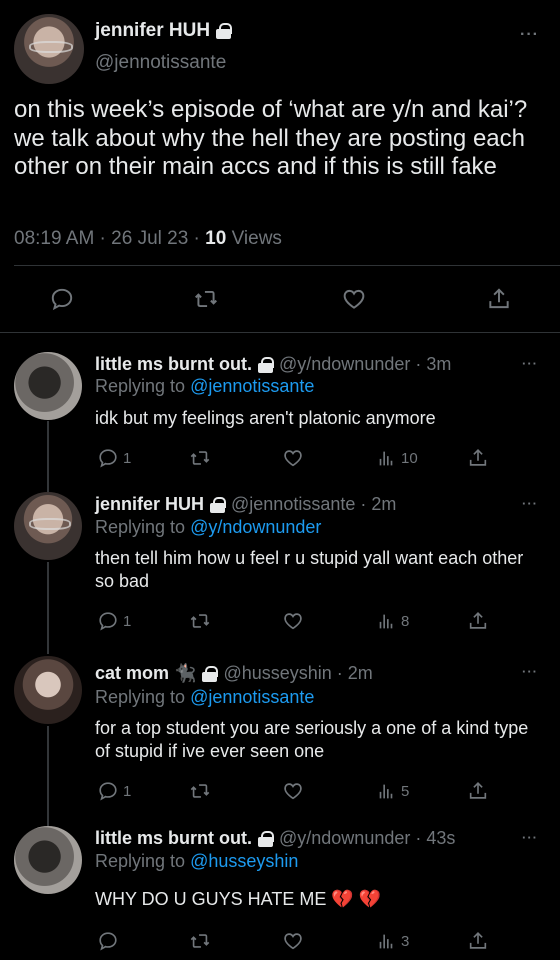 This screenshot has height=960, width=560. I want to click on reply-text: WHY DO U GUYS HATE ME 💔 💔, so click(238, 899).